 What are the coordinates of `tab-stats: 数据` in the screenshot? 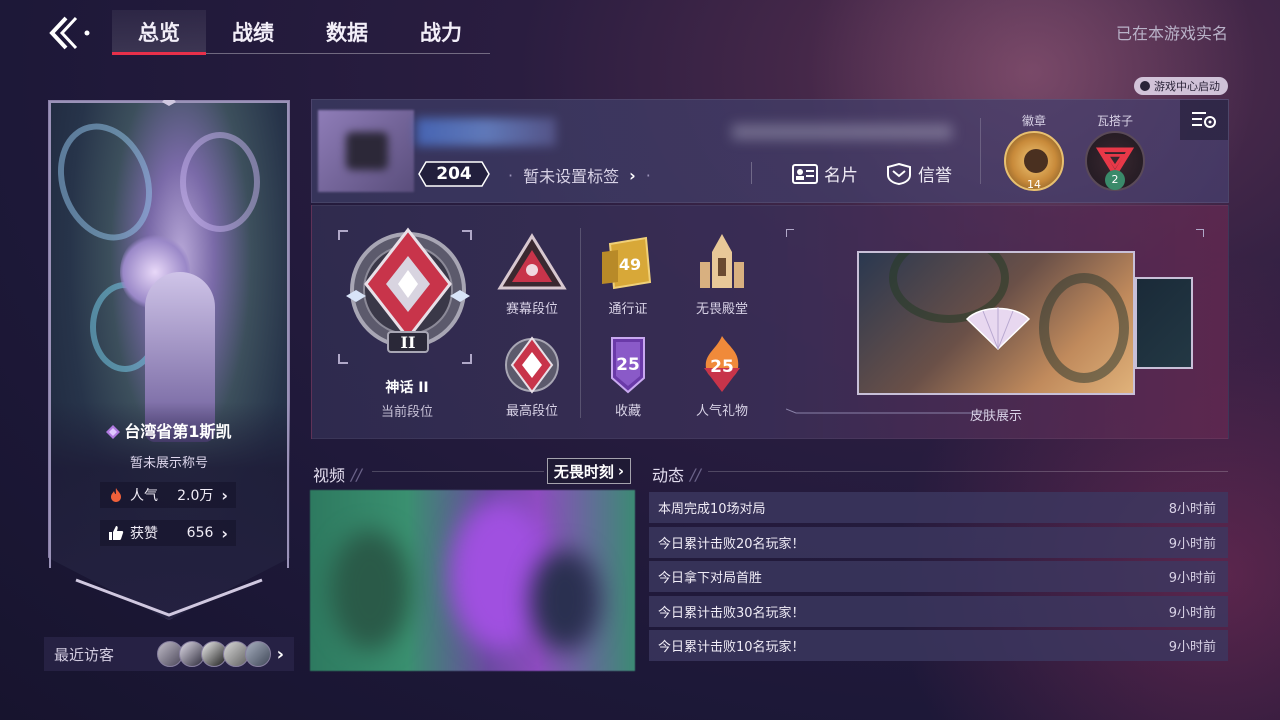 It's located at (347, 31).